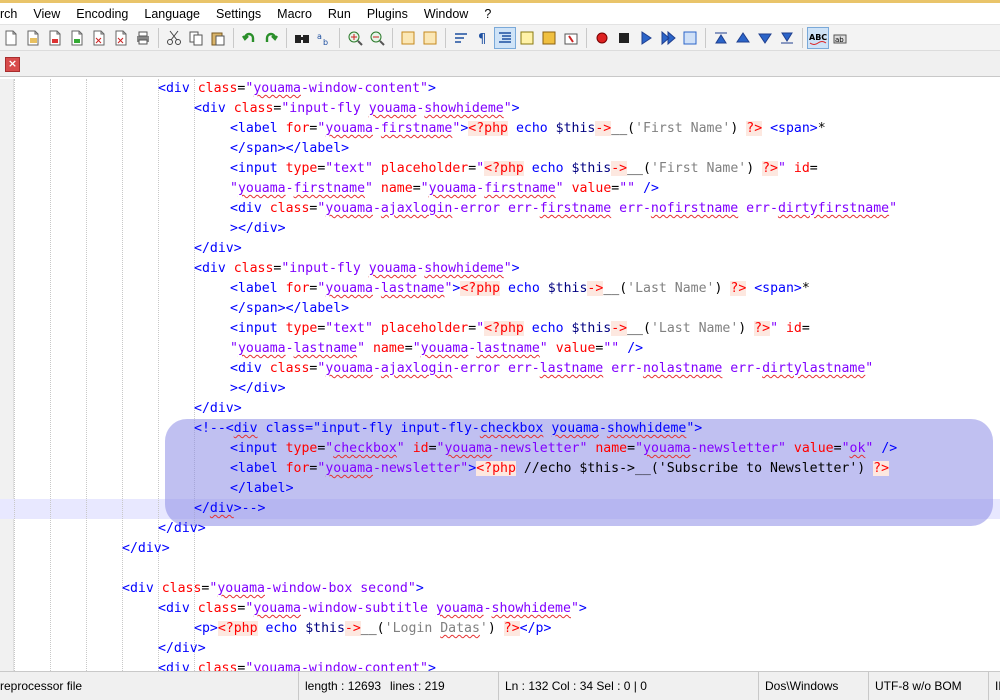  Describe the element at coordinates (77, 38) in the screenshot. I see `save-all-icon` at that location.